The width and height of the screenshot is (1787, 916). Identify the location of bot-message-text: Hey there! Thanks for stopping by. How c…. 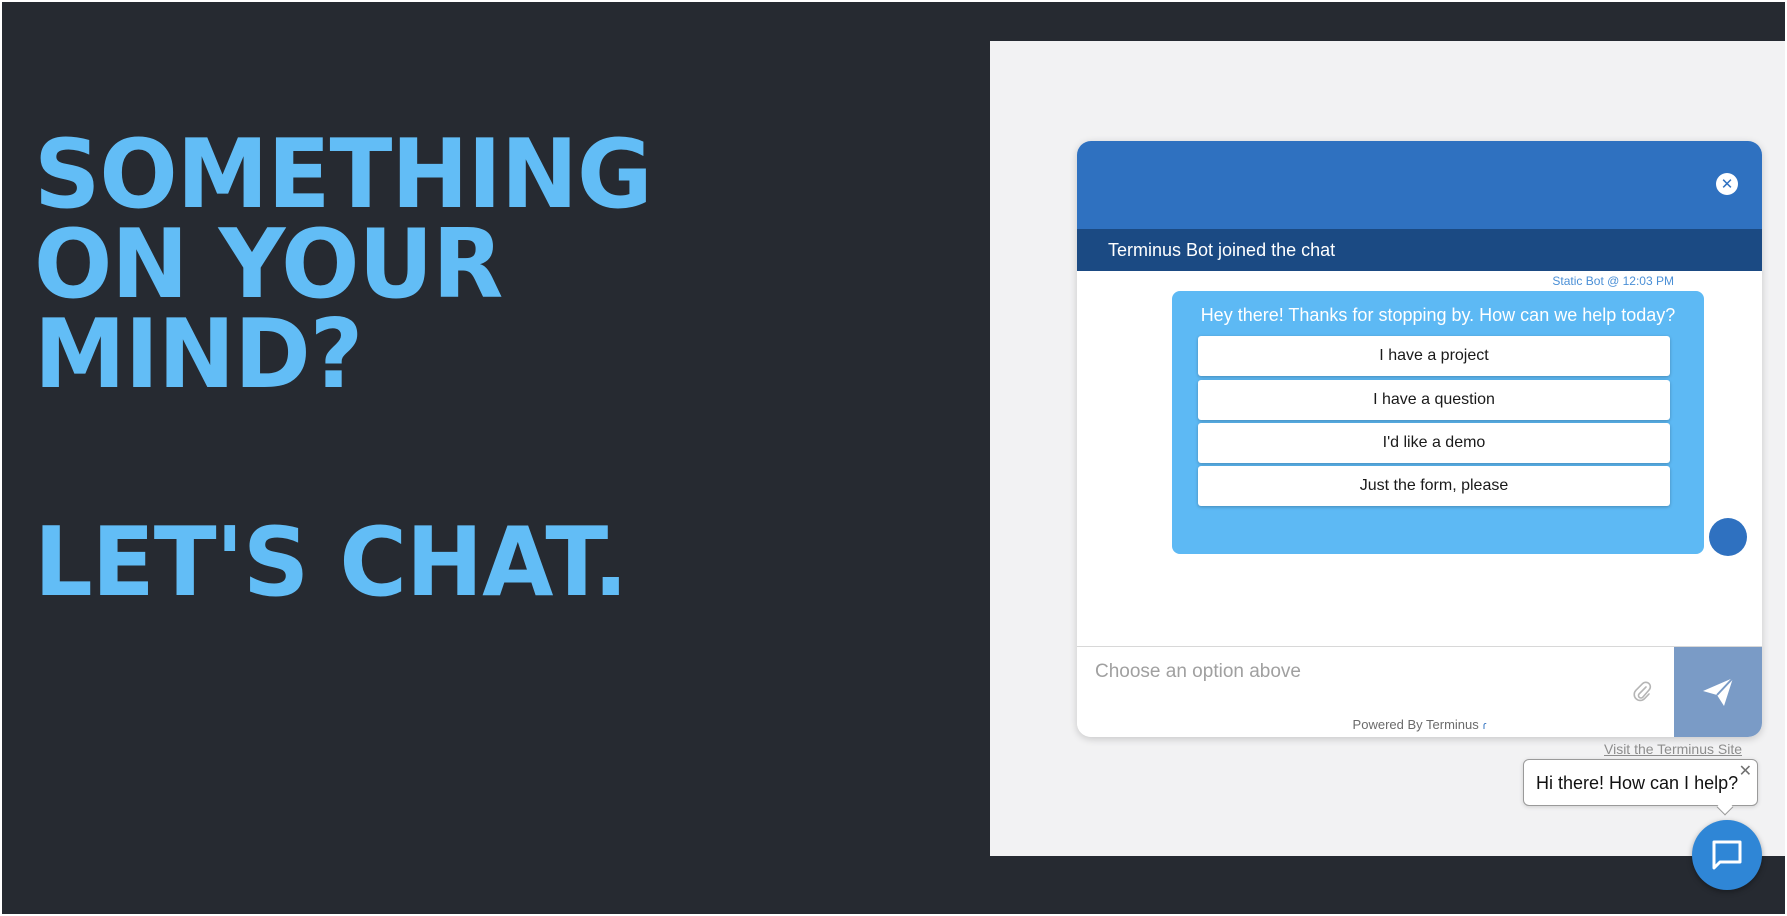
(1438, 315).